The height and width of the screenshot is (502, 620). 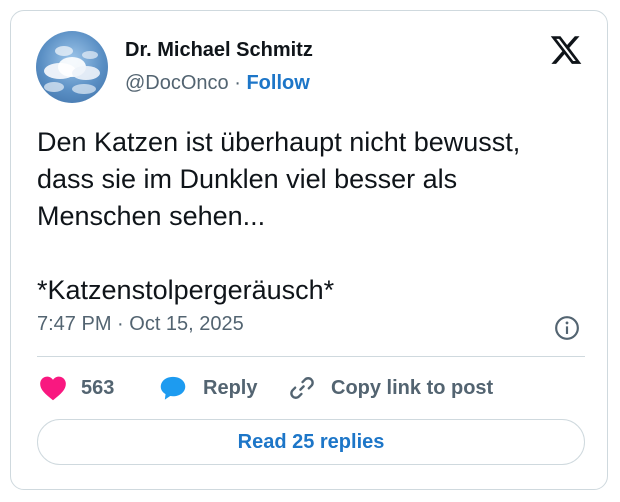 What do you see at coordinates (177, 83) in the screenshot?
I see `author-handle: @DocOnco` at bounding box center [177, 83].